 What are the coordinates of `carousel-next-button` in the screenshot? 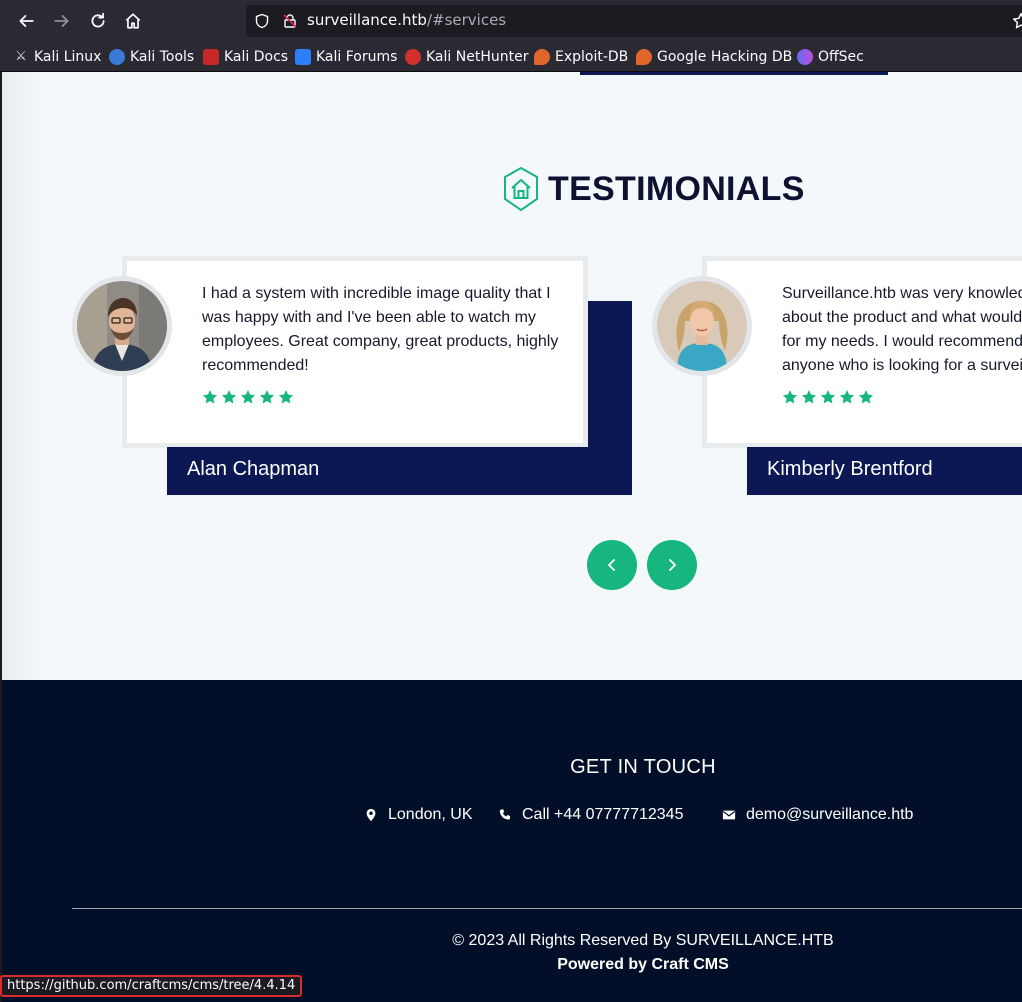 It's located at (672, 565).